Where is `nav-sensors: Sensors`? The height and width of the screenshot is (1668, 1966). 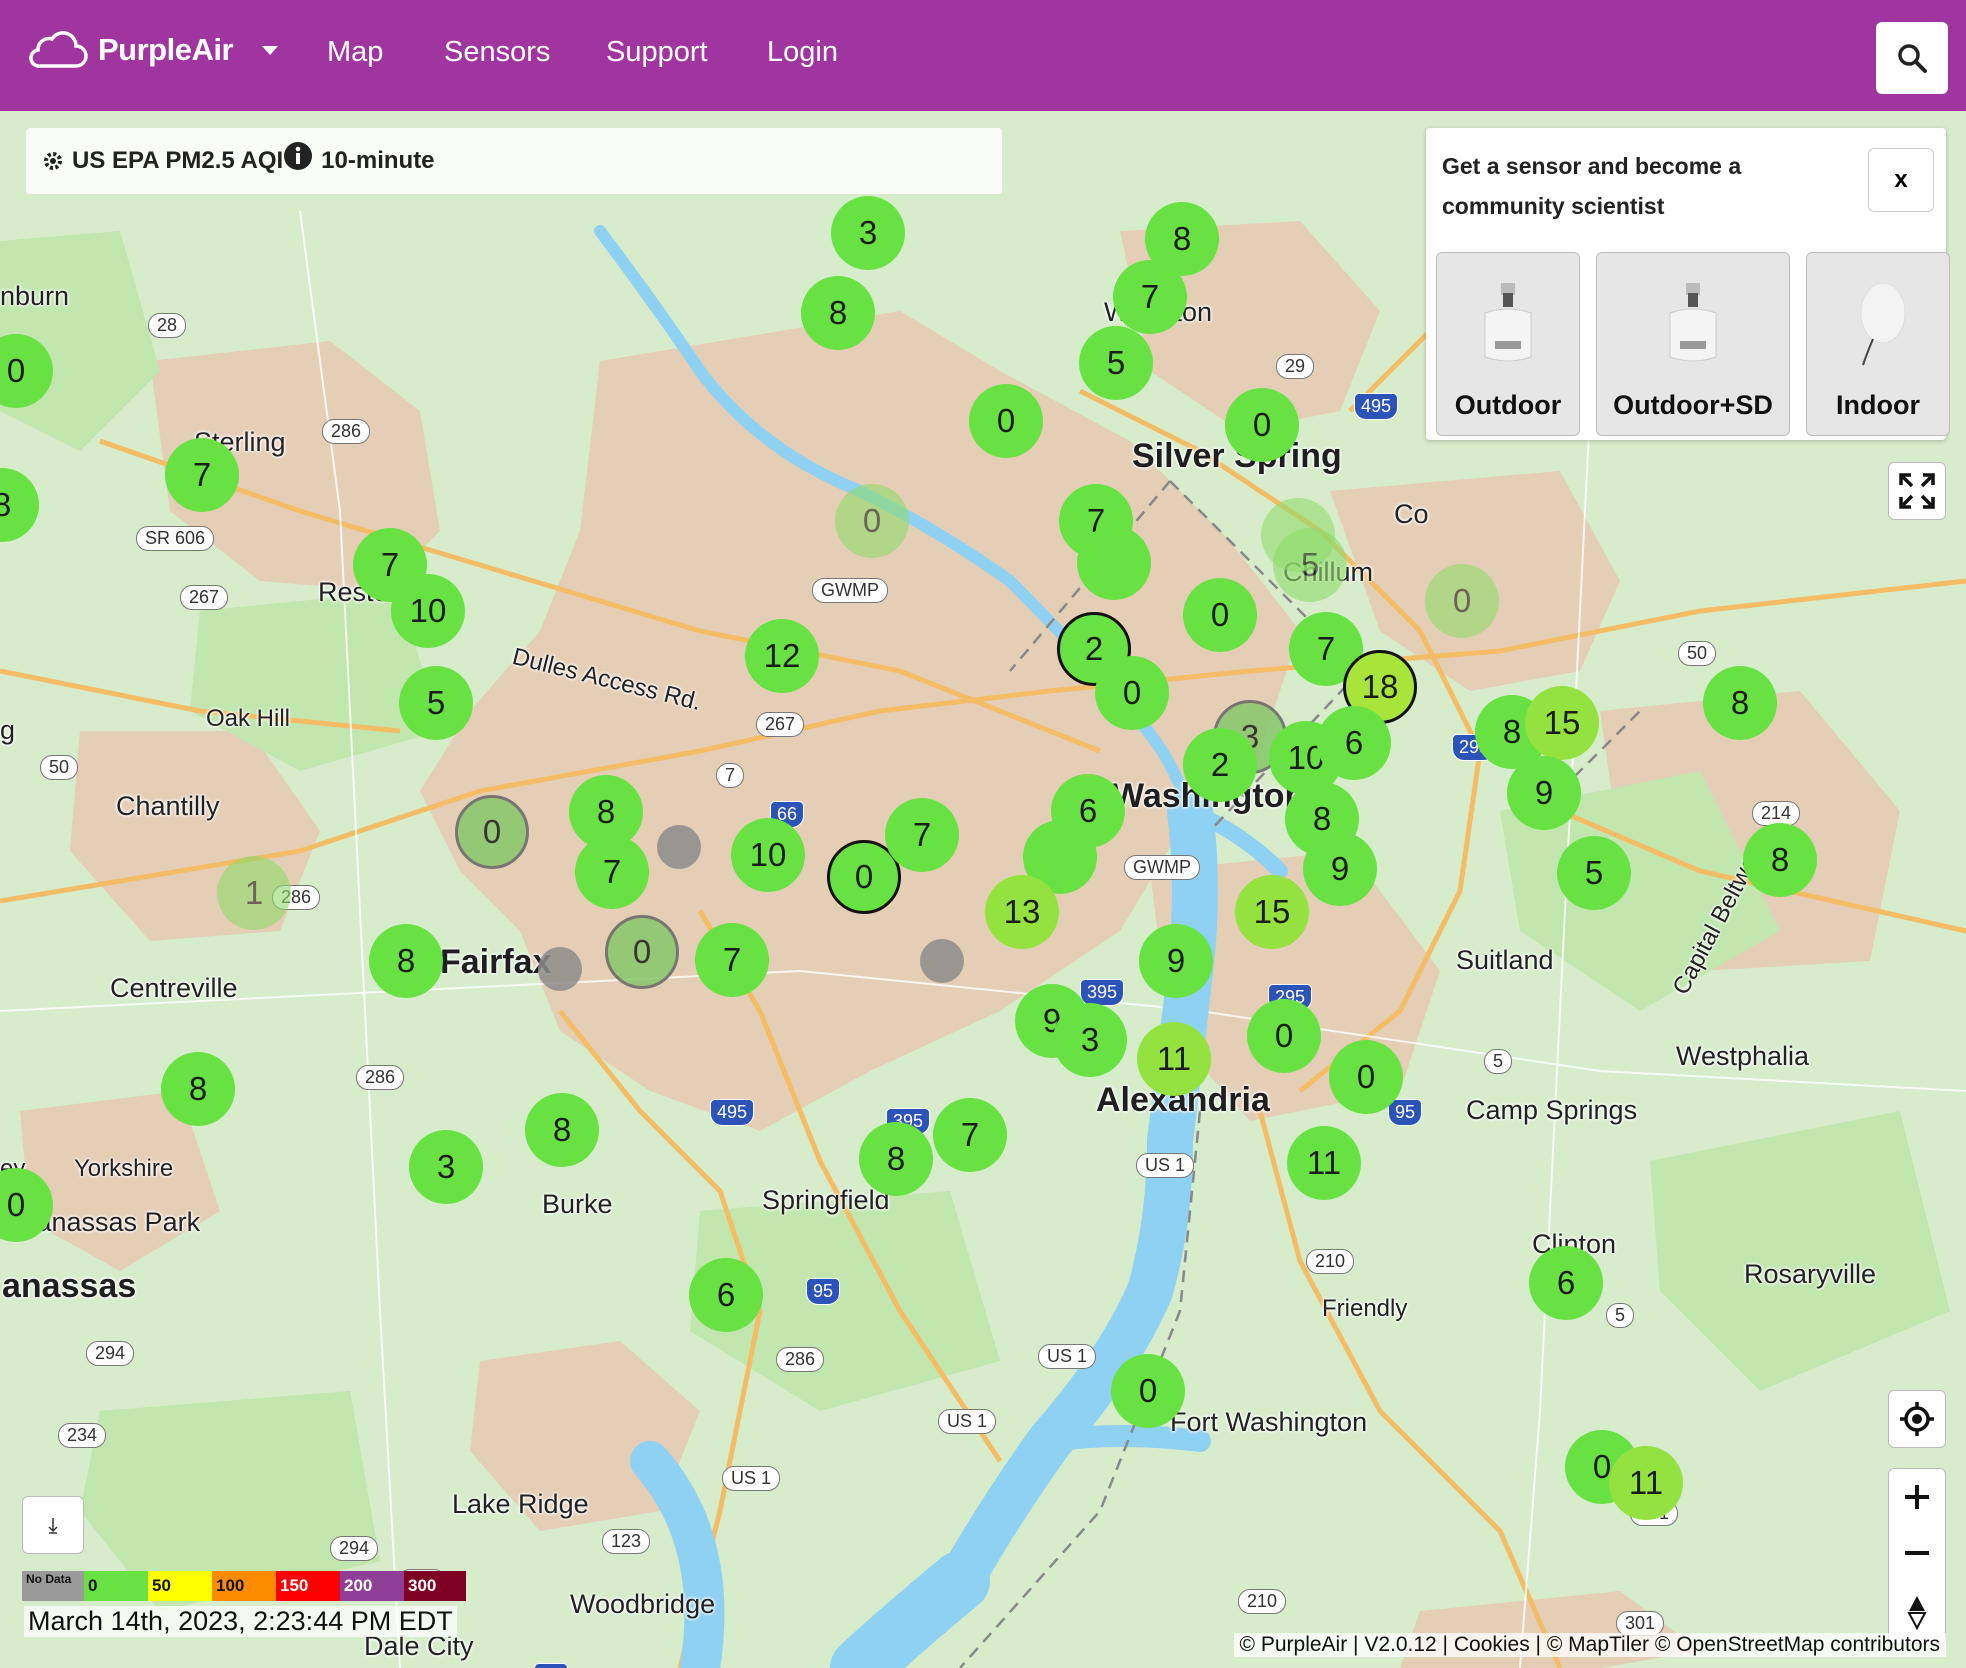 nav-sensors: Sensors is located at coordinates (497, 52).